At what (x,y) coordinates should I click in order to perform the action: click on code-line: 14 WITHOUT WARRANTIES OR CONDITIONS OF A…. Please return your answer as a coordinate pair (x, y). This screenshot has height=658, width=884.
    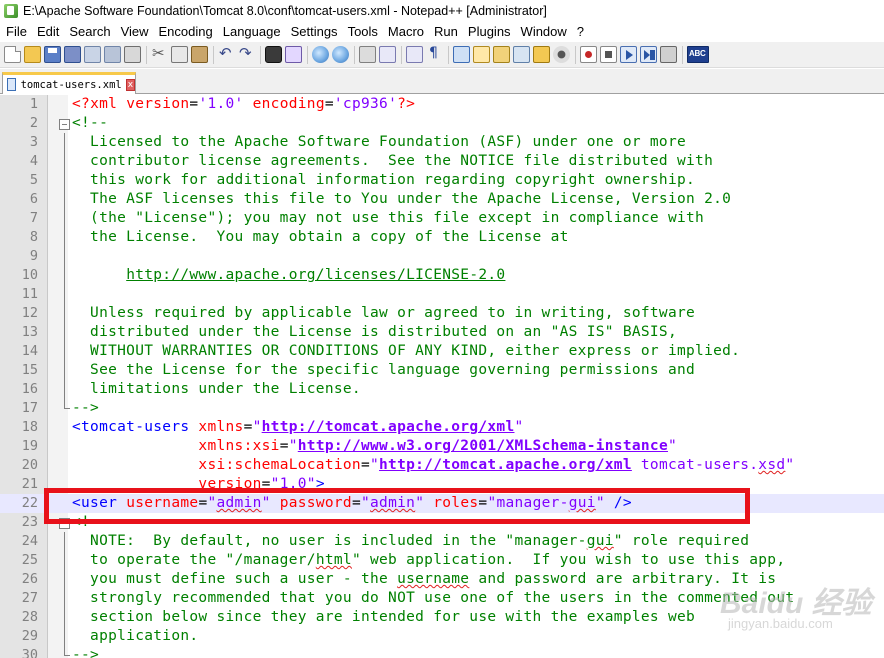
    Looking at the image, I should click on (442, 351).